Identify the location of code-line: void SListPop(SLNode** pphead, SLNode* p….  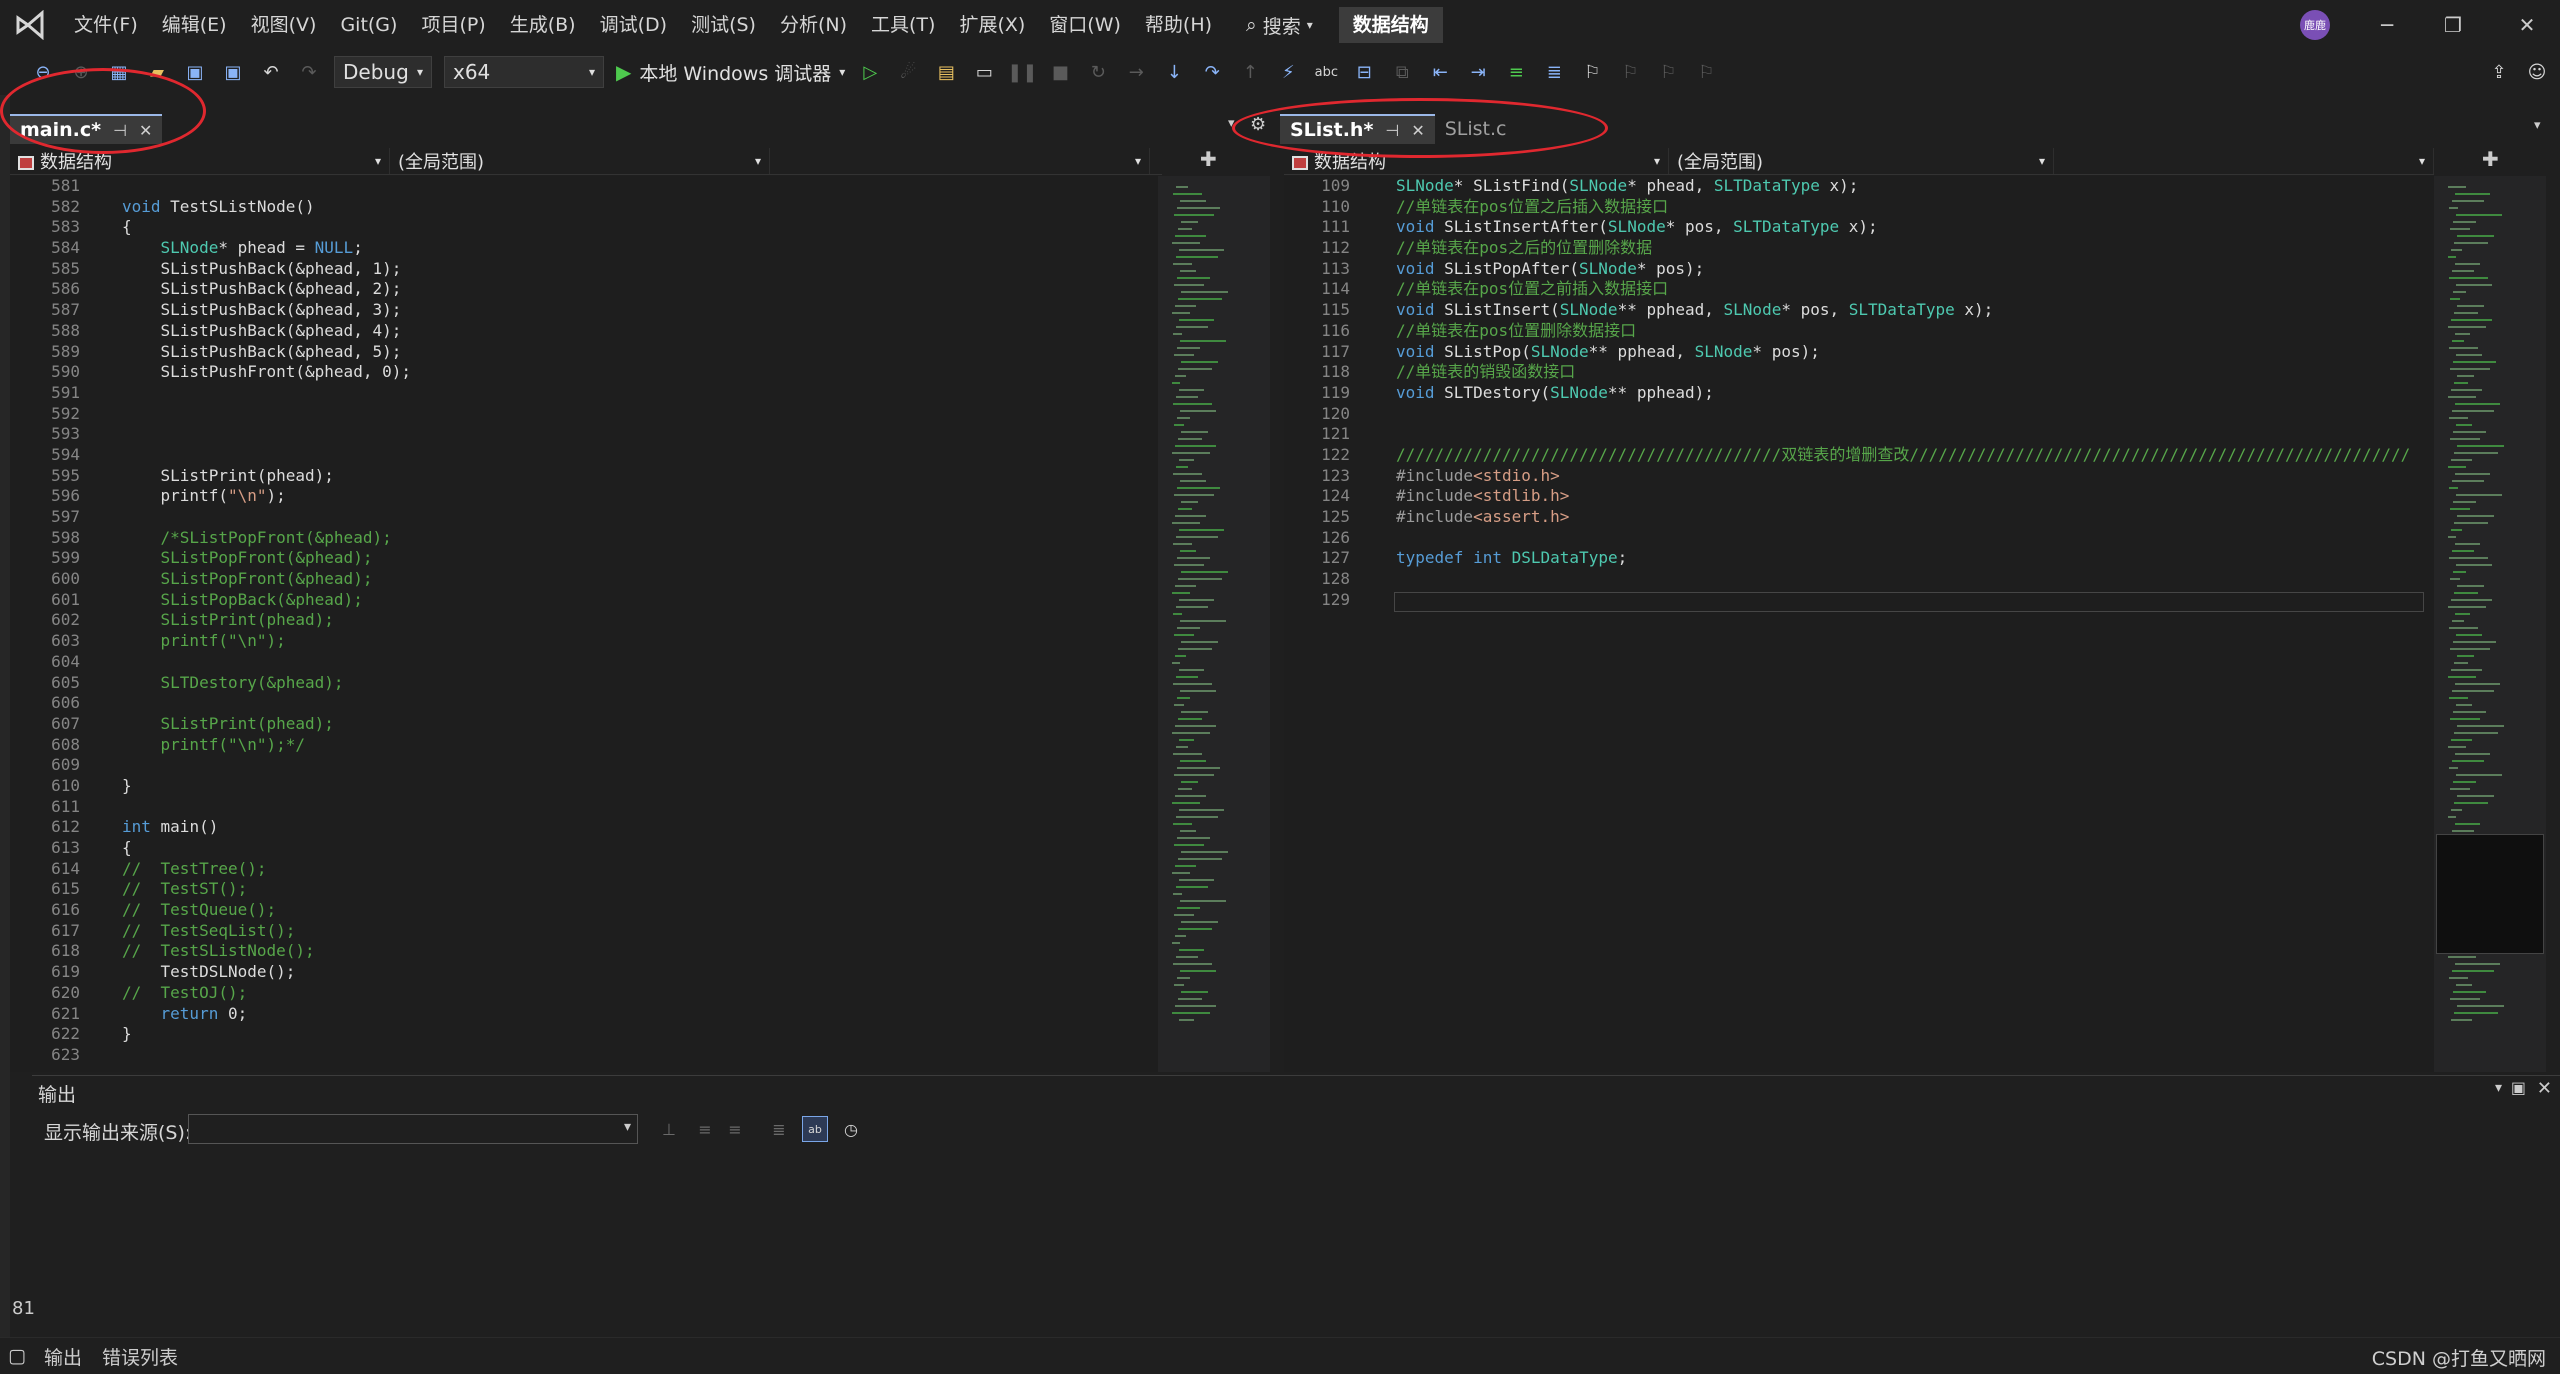
(1903, 352).